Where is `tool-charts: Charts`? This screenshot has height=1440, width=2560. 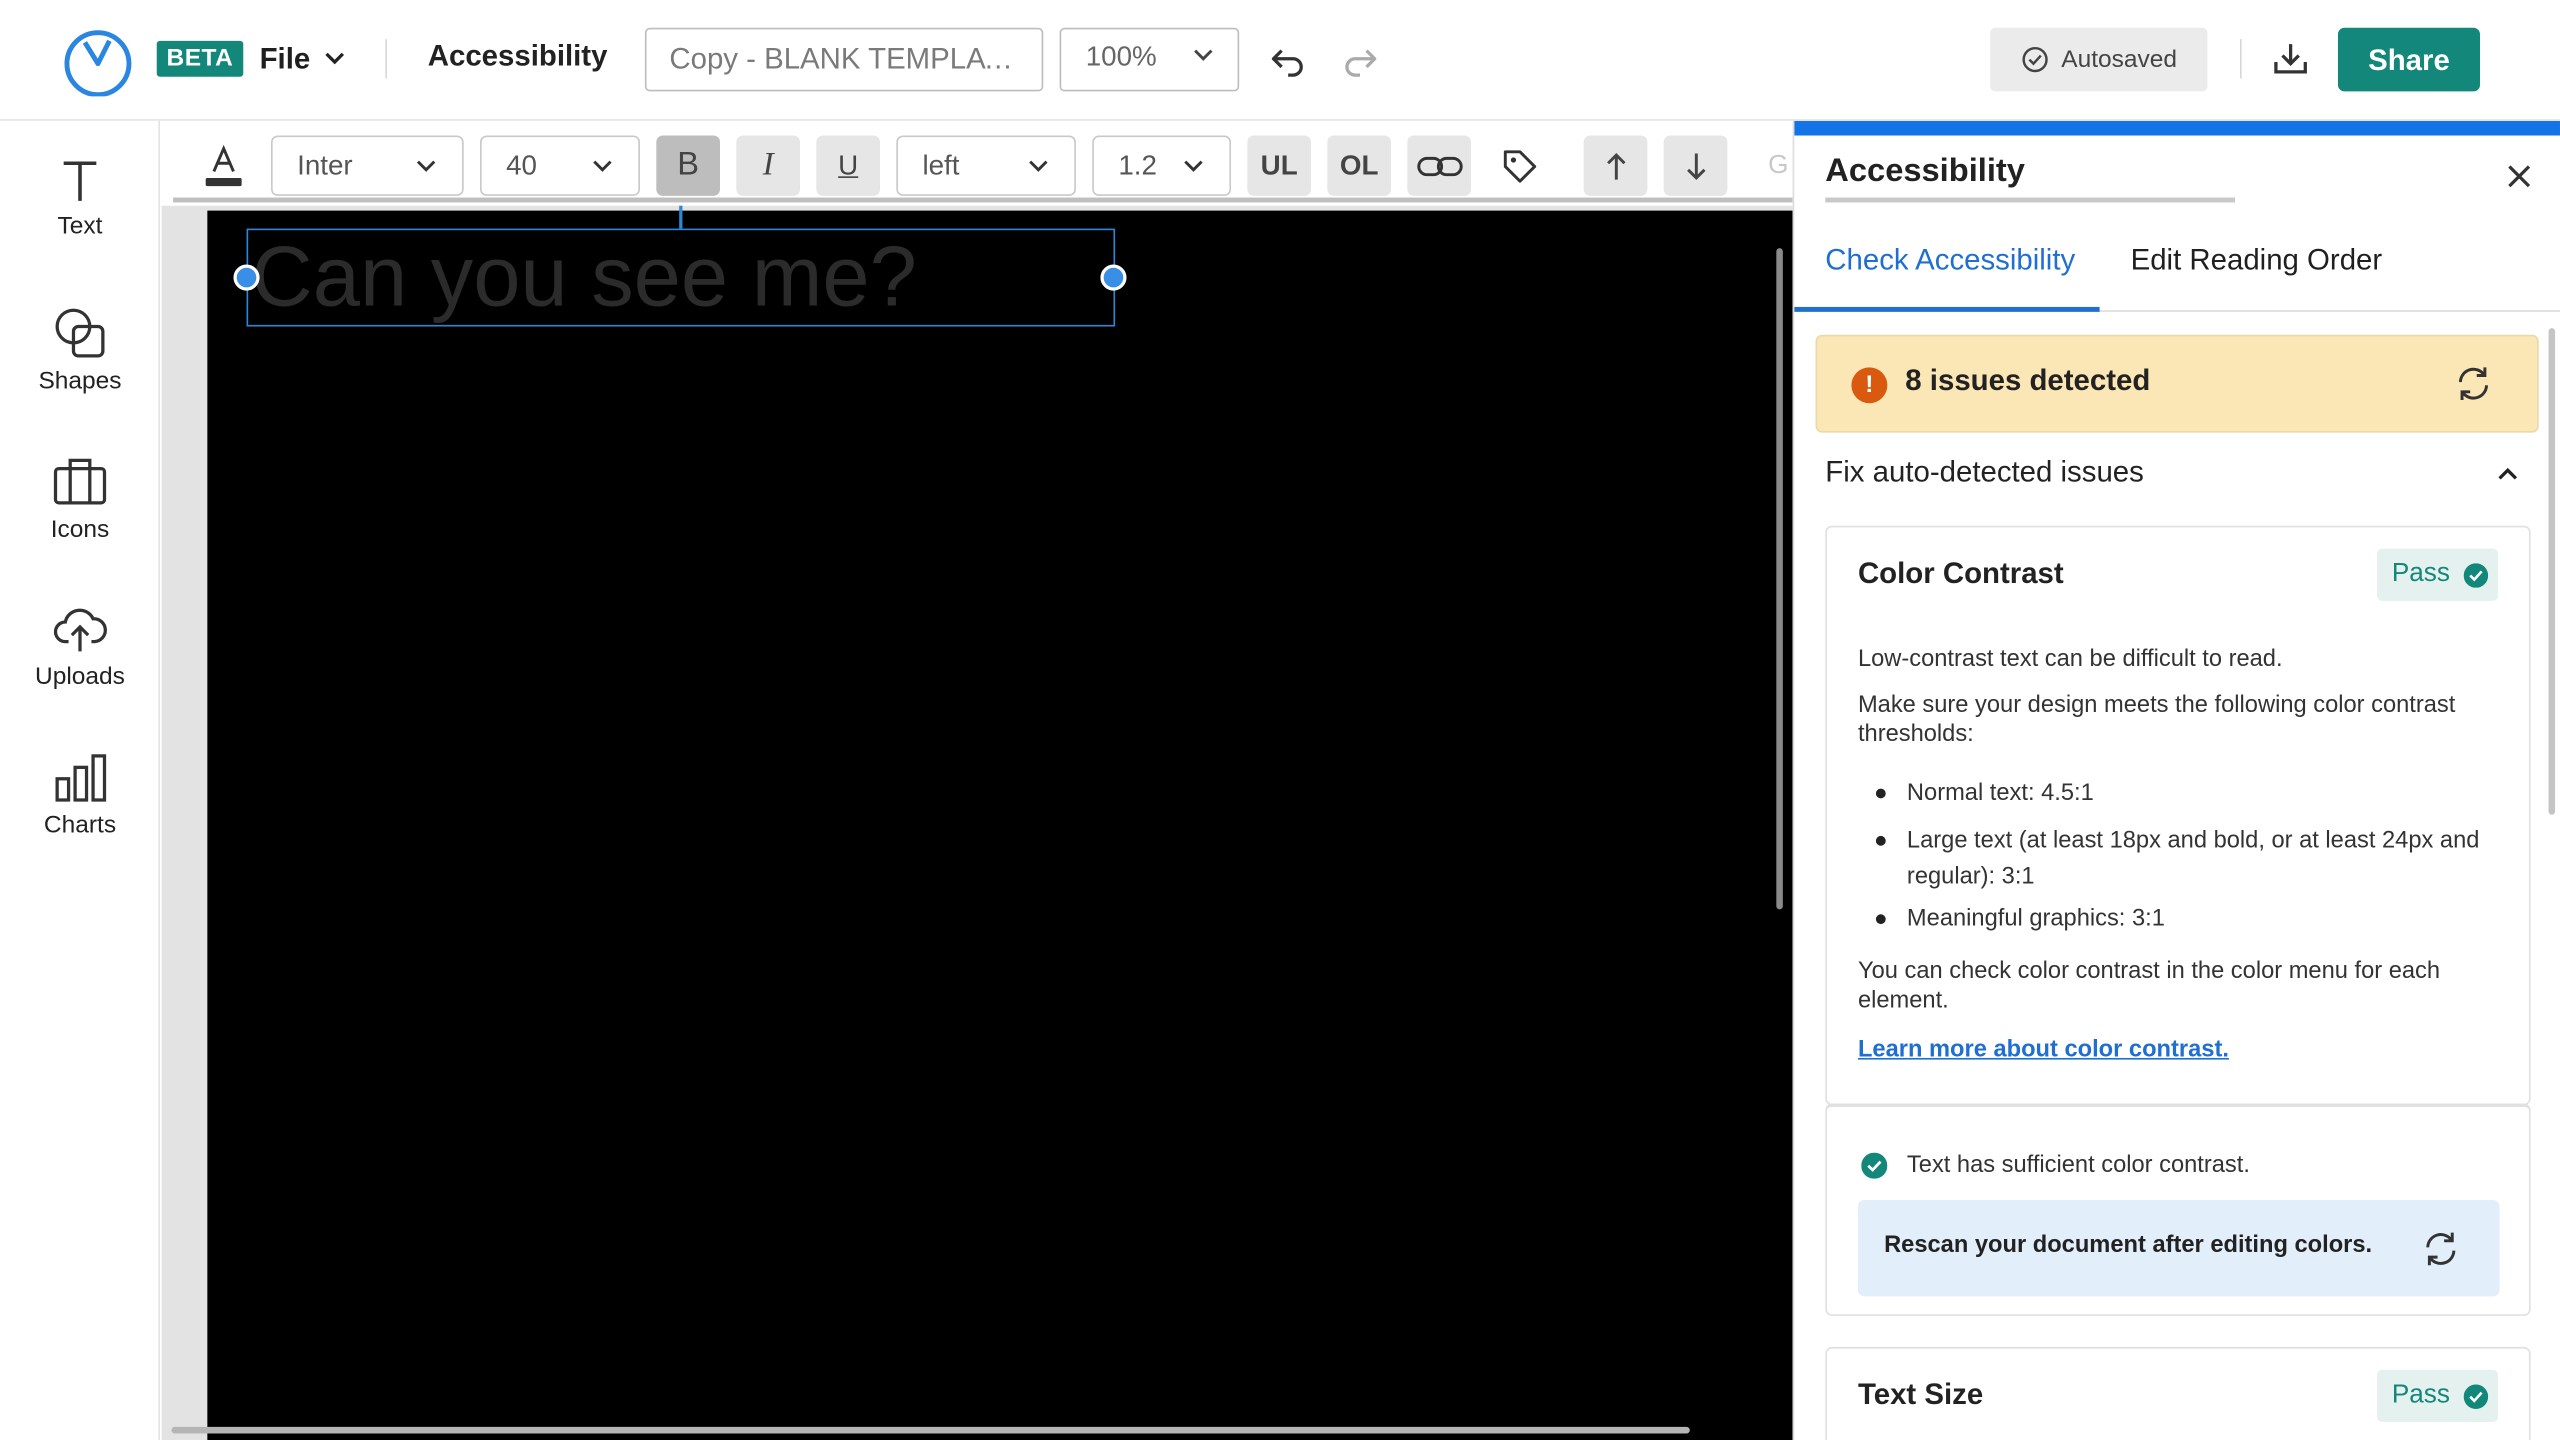 tool-charts: Charts is located at coordinates (80, 795).